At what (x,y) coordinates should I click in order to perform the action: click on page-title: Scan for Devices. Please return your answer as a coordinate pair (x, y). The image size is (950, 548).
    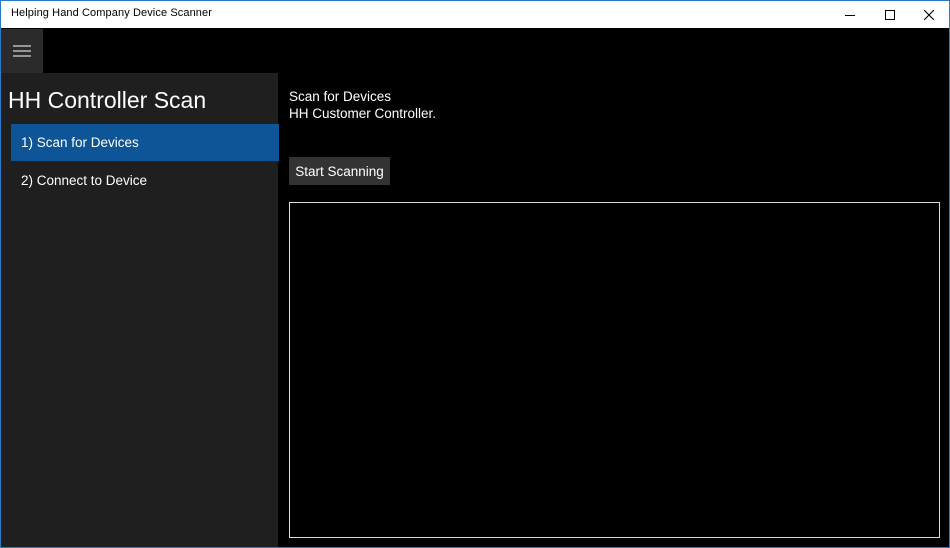
    Looking at the image, I should click on (340, 96).